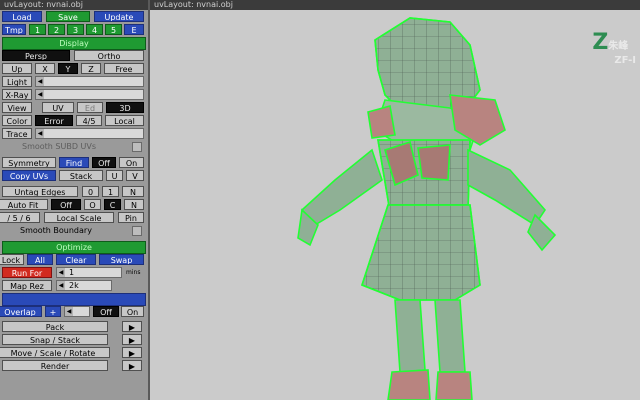  Describe the element at coordinates (507, 187) in the screenshot. I see `character-right-arm` at that location.